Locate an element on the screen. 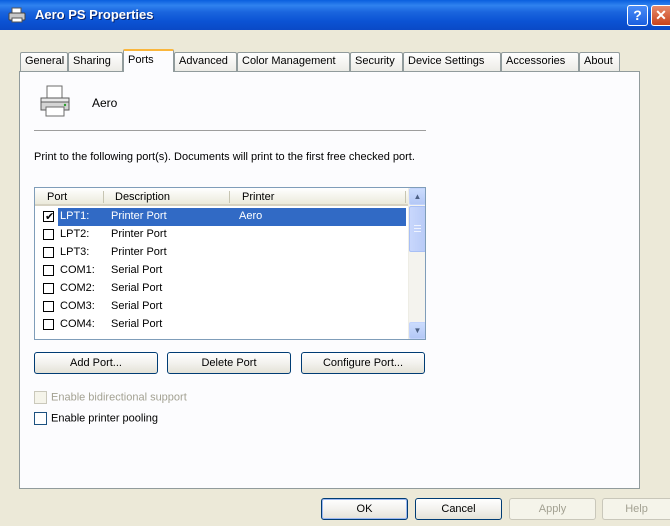  port-name: COM4: is located at coordinates (77, 324).